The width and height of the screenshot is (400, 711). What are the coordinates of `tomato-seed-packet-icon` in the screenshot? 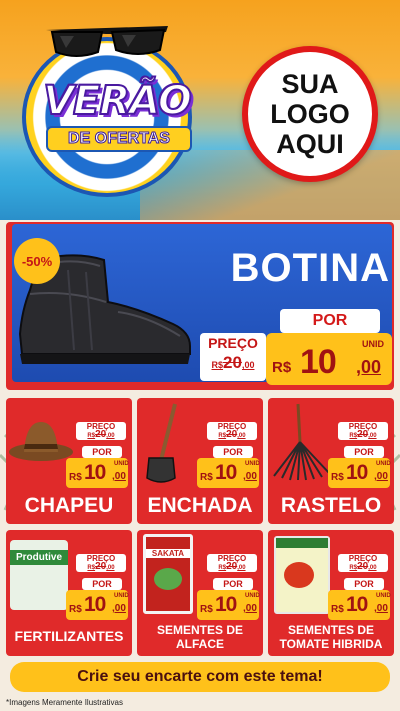 It's located at (302, 575).